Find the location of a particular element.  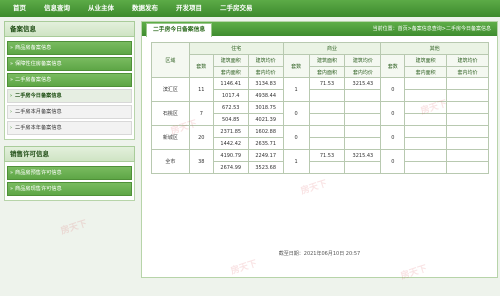

col-header-oth-units: 套数 is located at coordinates (393, 66).